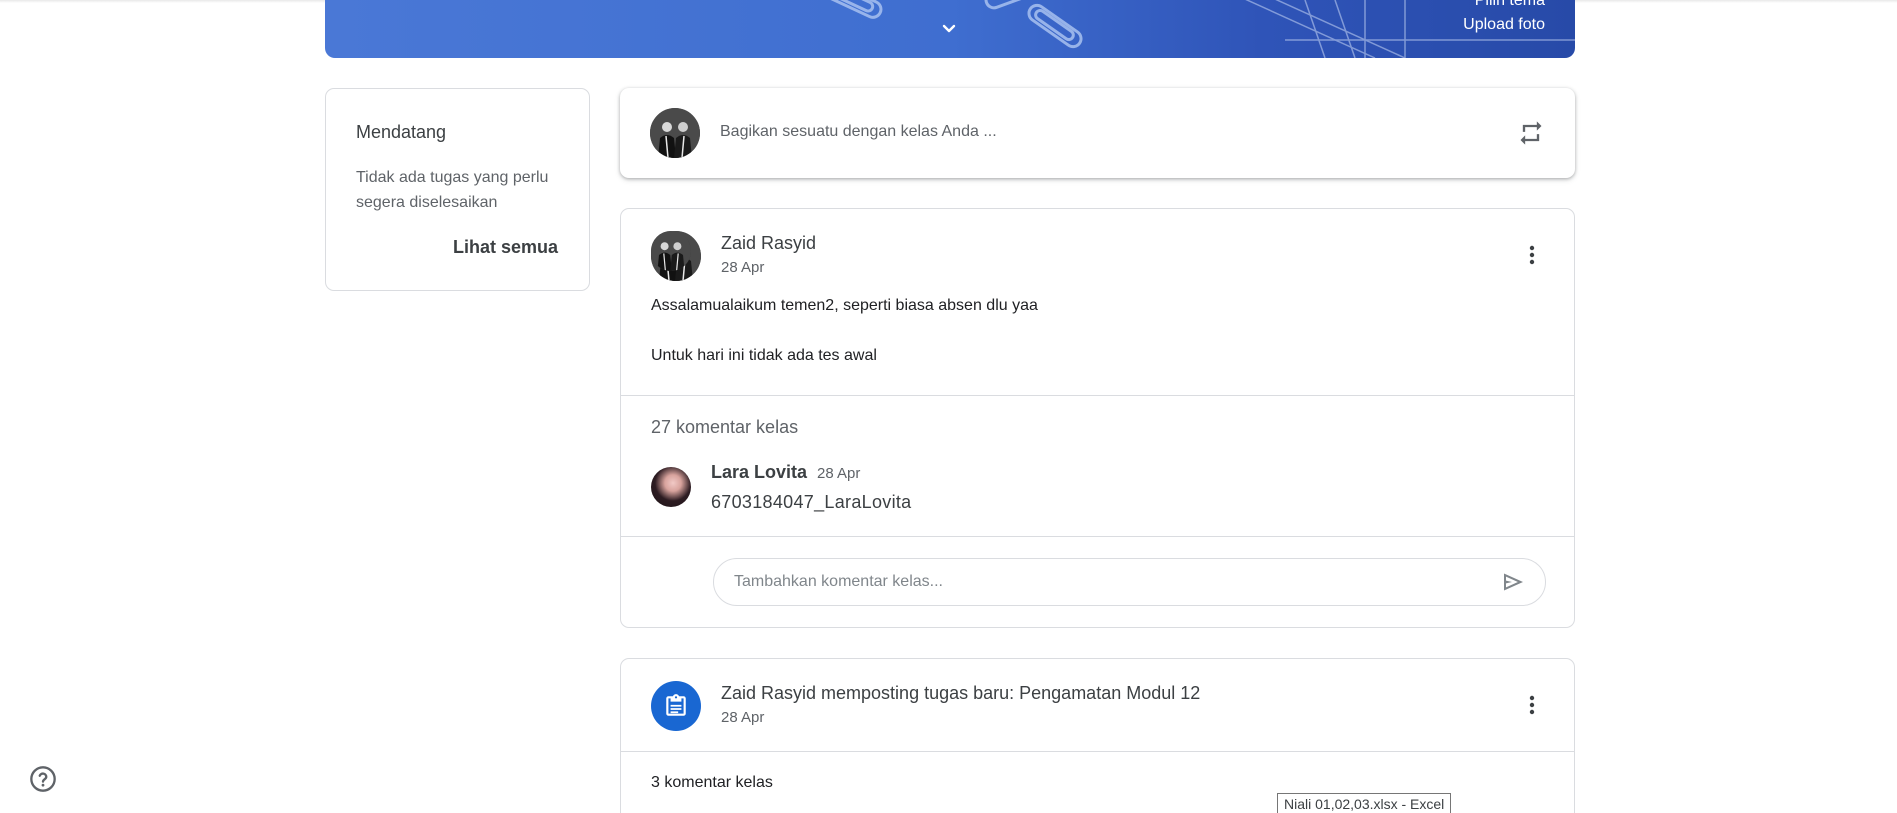 This screenshot has height=813, width=1897. I want to click on assignment-icon, so click(676, 706).